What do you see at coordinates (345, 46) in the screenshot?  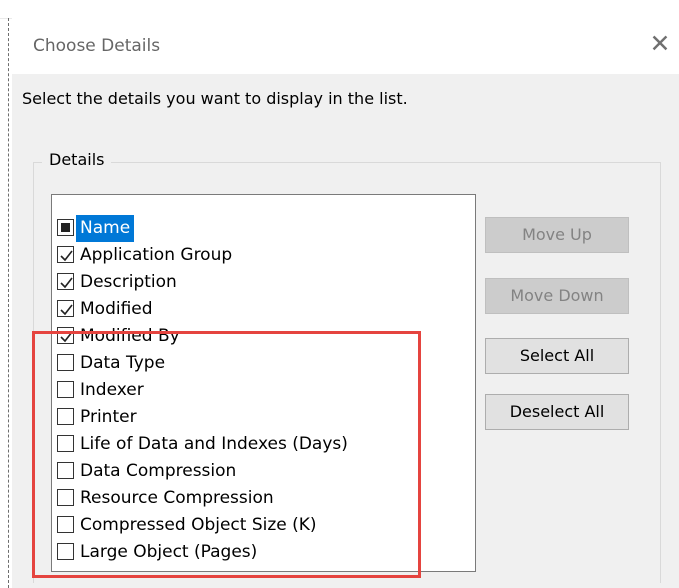 I see `title-bar: Choose Details ✕` at bounding box center [345, 46].